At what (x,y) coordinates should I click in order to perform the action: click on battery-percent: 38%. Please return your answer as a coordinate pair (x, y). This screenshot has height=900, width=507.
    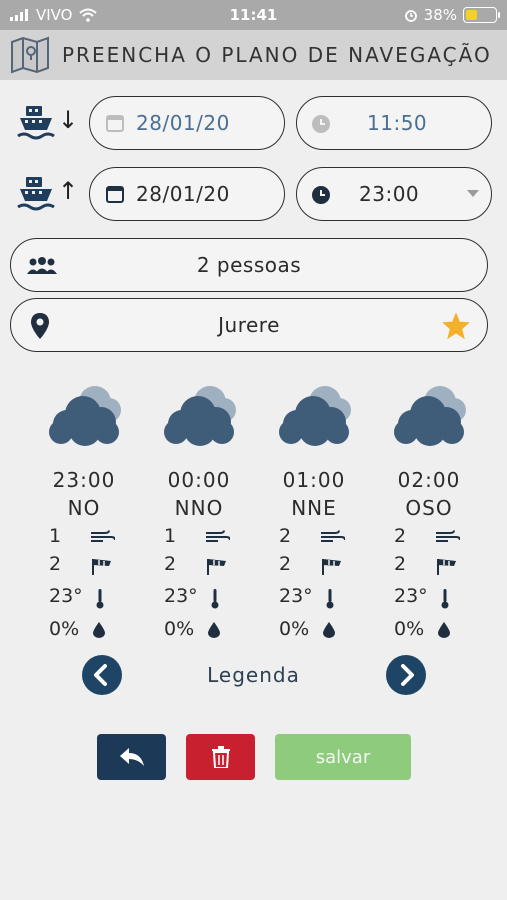
    Looking at the image, I should click on (440, 15).